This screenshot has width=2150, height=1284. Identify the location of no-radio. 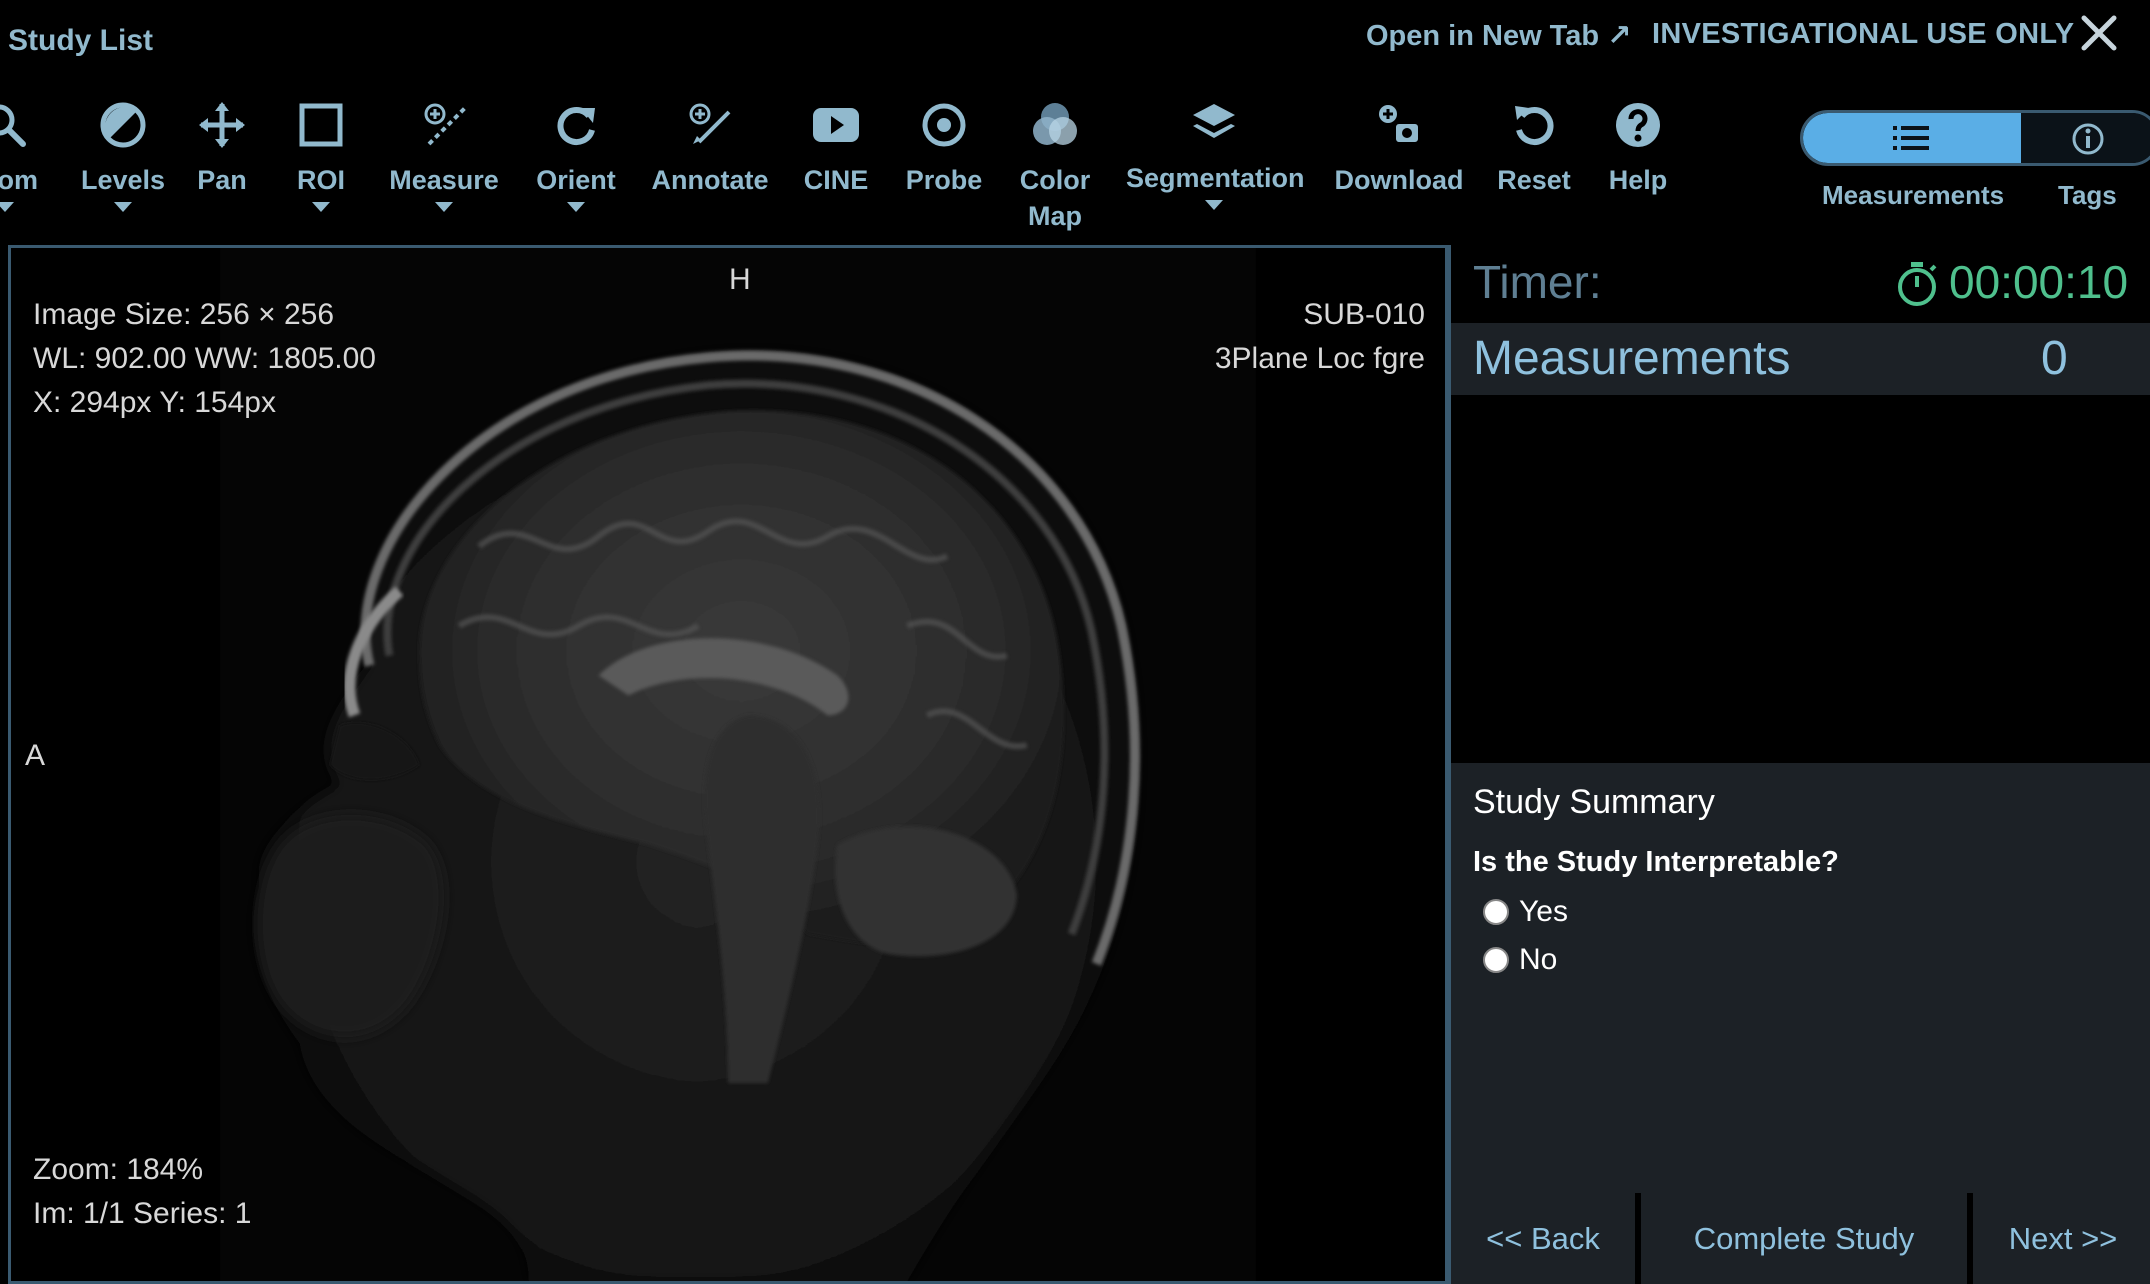
(1496, 960).